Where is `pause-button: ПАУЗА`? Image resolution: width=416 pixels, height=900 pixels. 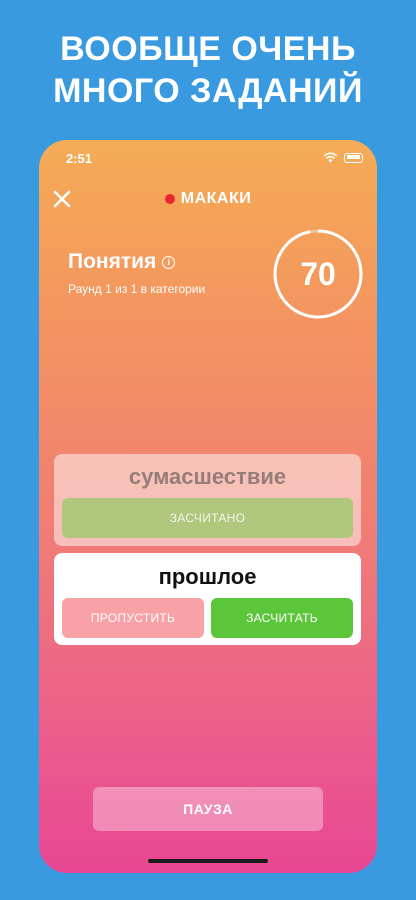
pause-button: ПАУЗА is located at coordinates (208, 809).